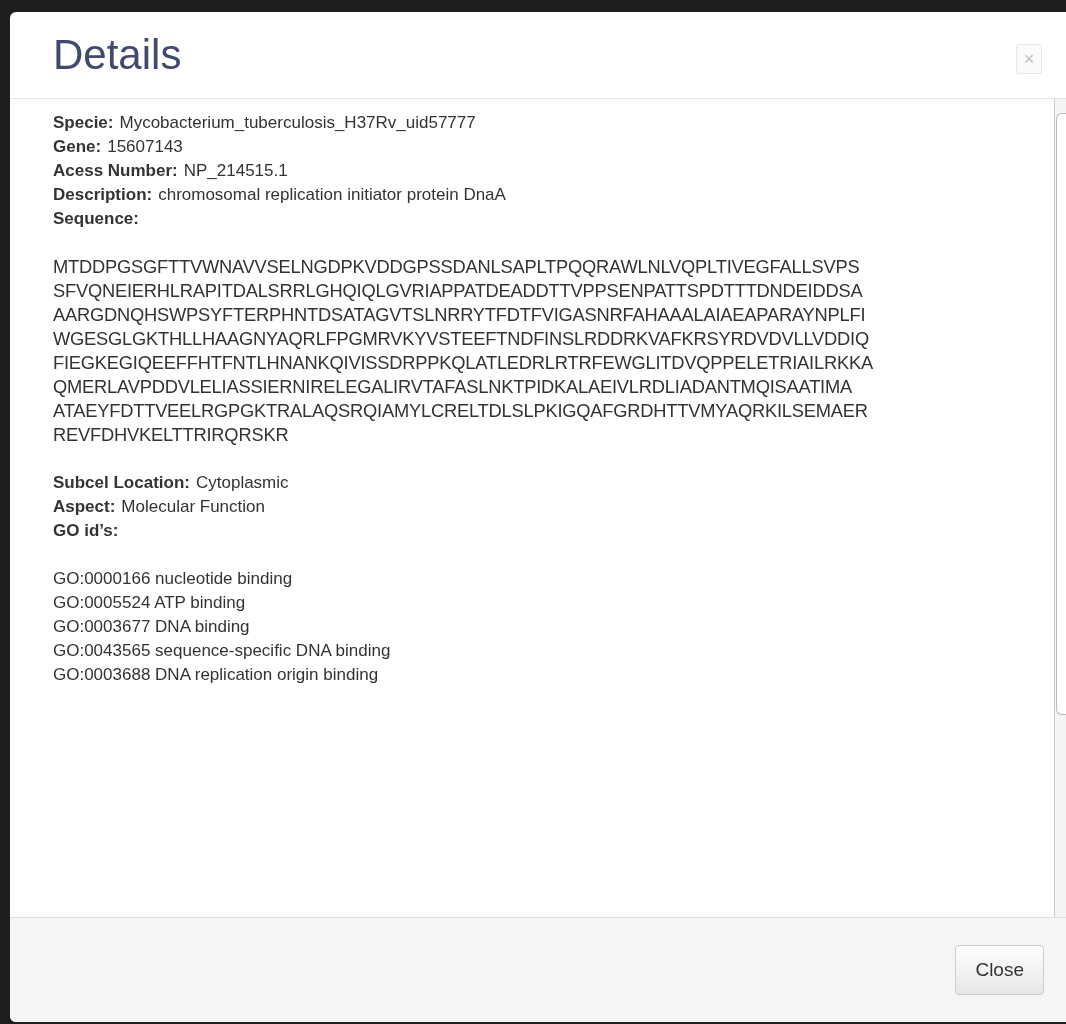  I want to click on sequence-line: FIEGKEGIQEEFFHTFNTLHNANKQIVISSDRPPKQLATLEDRLRTRFEWGLITDVQPPELETRIAILRKKA, so click(463, 363).